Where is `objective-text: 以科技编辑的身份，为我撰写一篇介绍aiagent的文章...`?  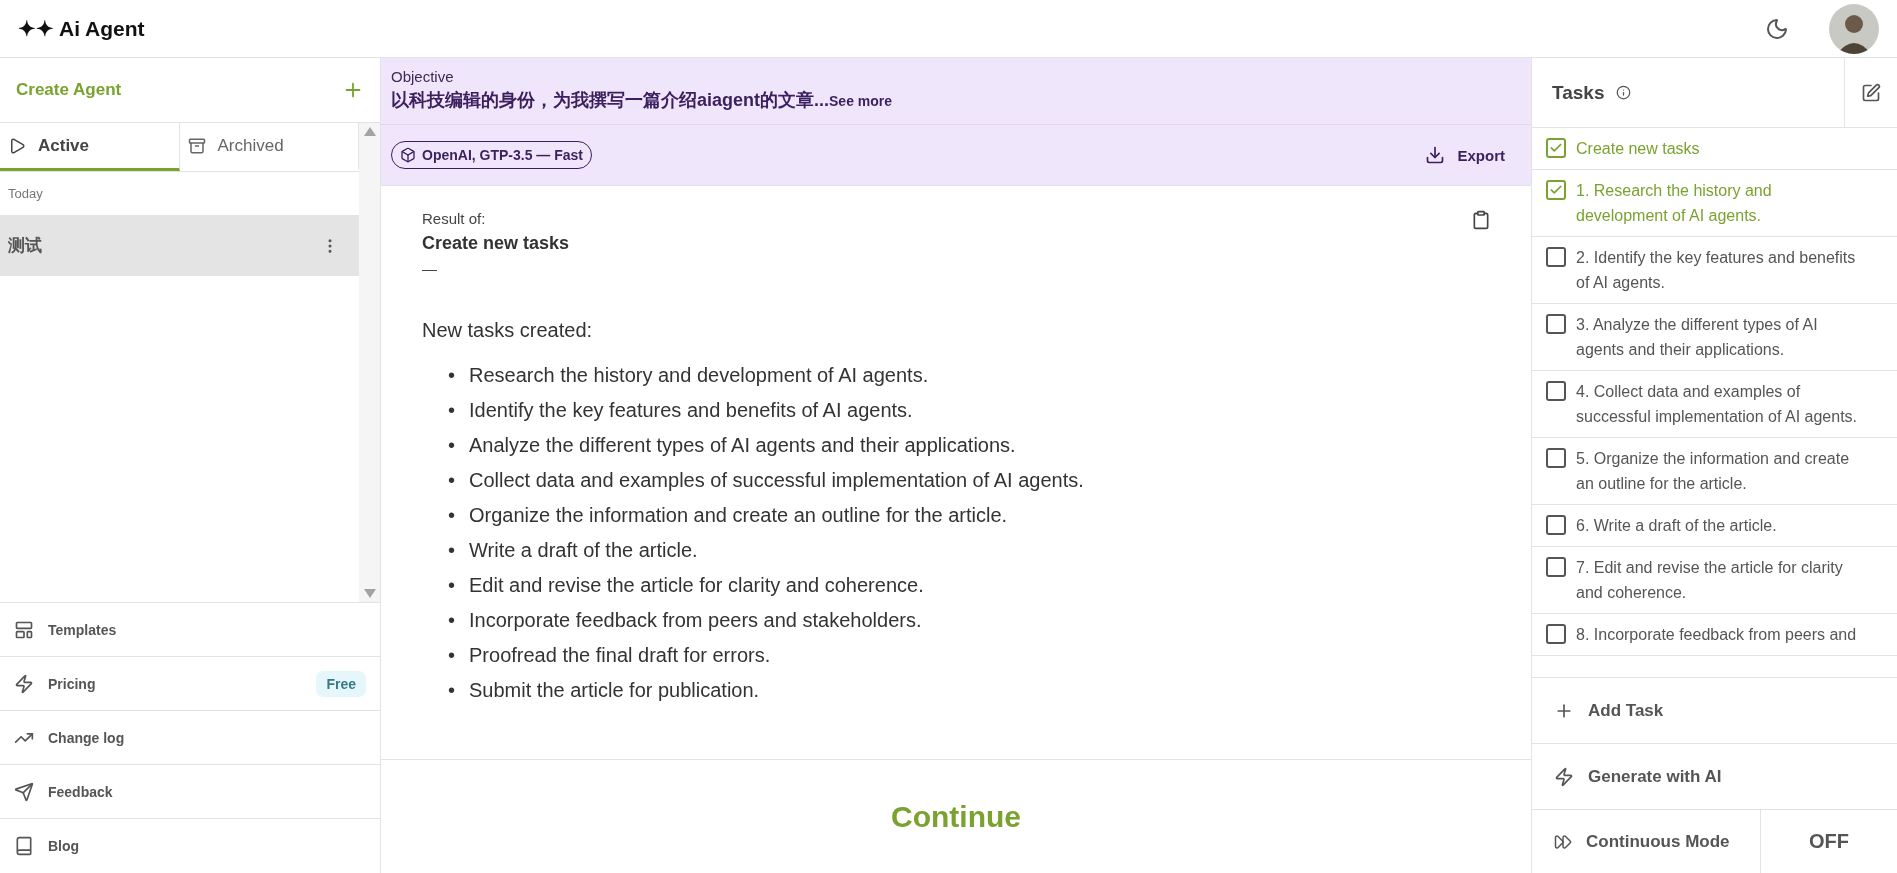
objective-text: 以科技编辑的身份，为我撰写一篇介绍aiagent的文章... is located at coordinates (610, 100).